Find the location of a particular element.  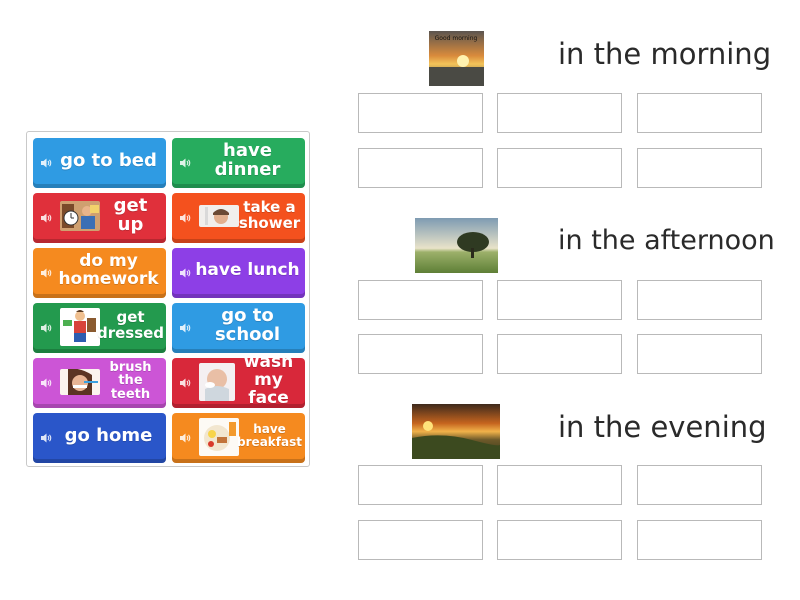

tile-go-to-school: go to school is located at coordinates (238, 328).